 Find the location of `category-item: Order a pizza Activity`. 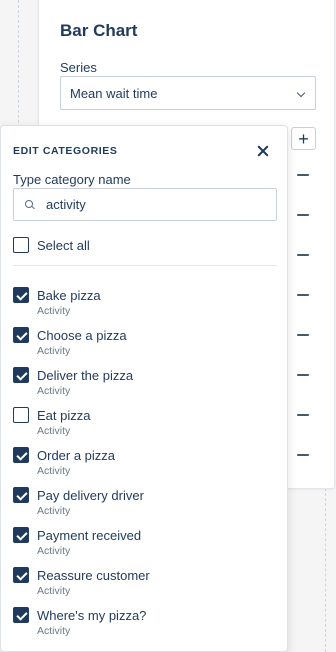

category-item: Order a pizza Activity is located at coordinates (145, 464).